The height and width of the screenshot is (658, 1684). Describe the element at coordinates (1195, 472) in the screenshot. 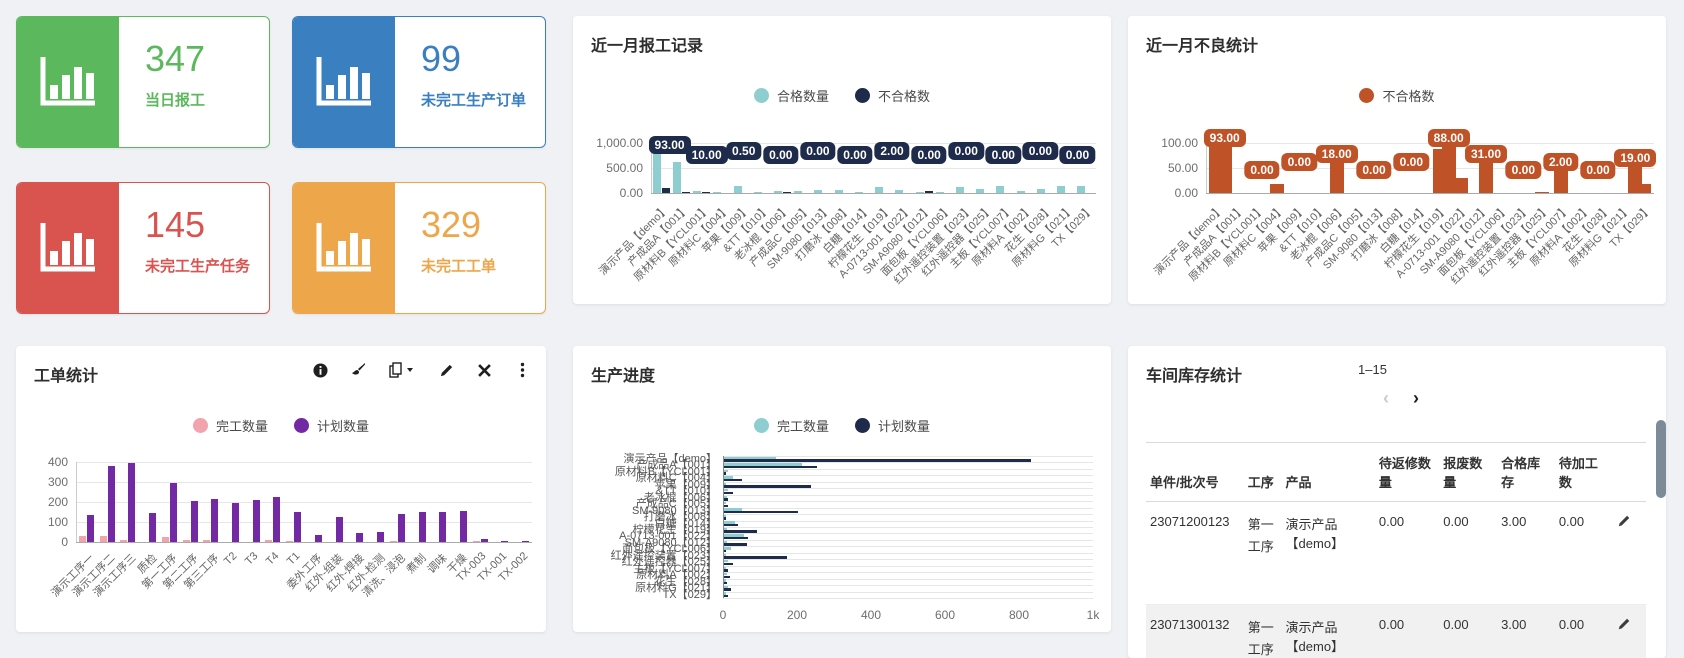

I see `column-header: 单件/批次号` at that location.